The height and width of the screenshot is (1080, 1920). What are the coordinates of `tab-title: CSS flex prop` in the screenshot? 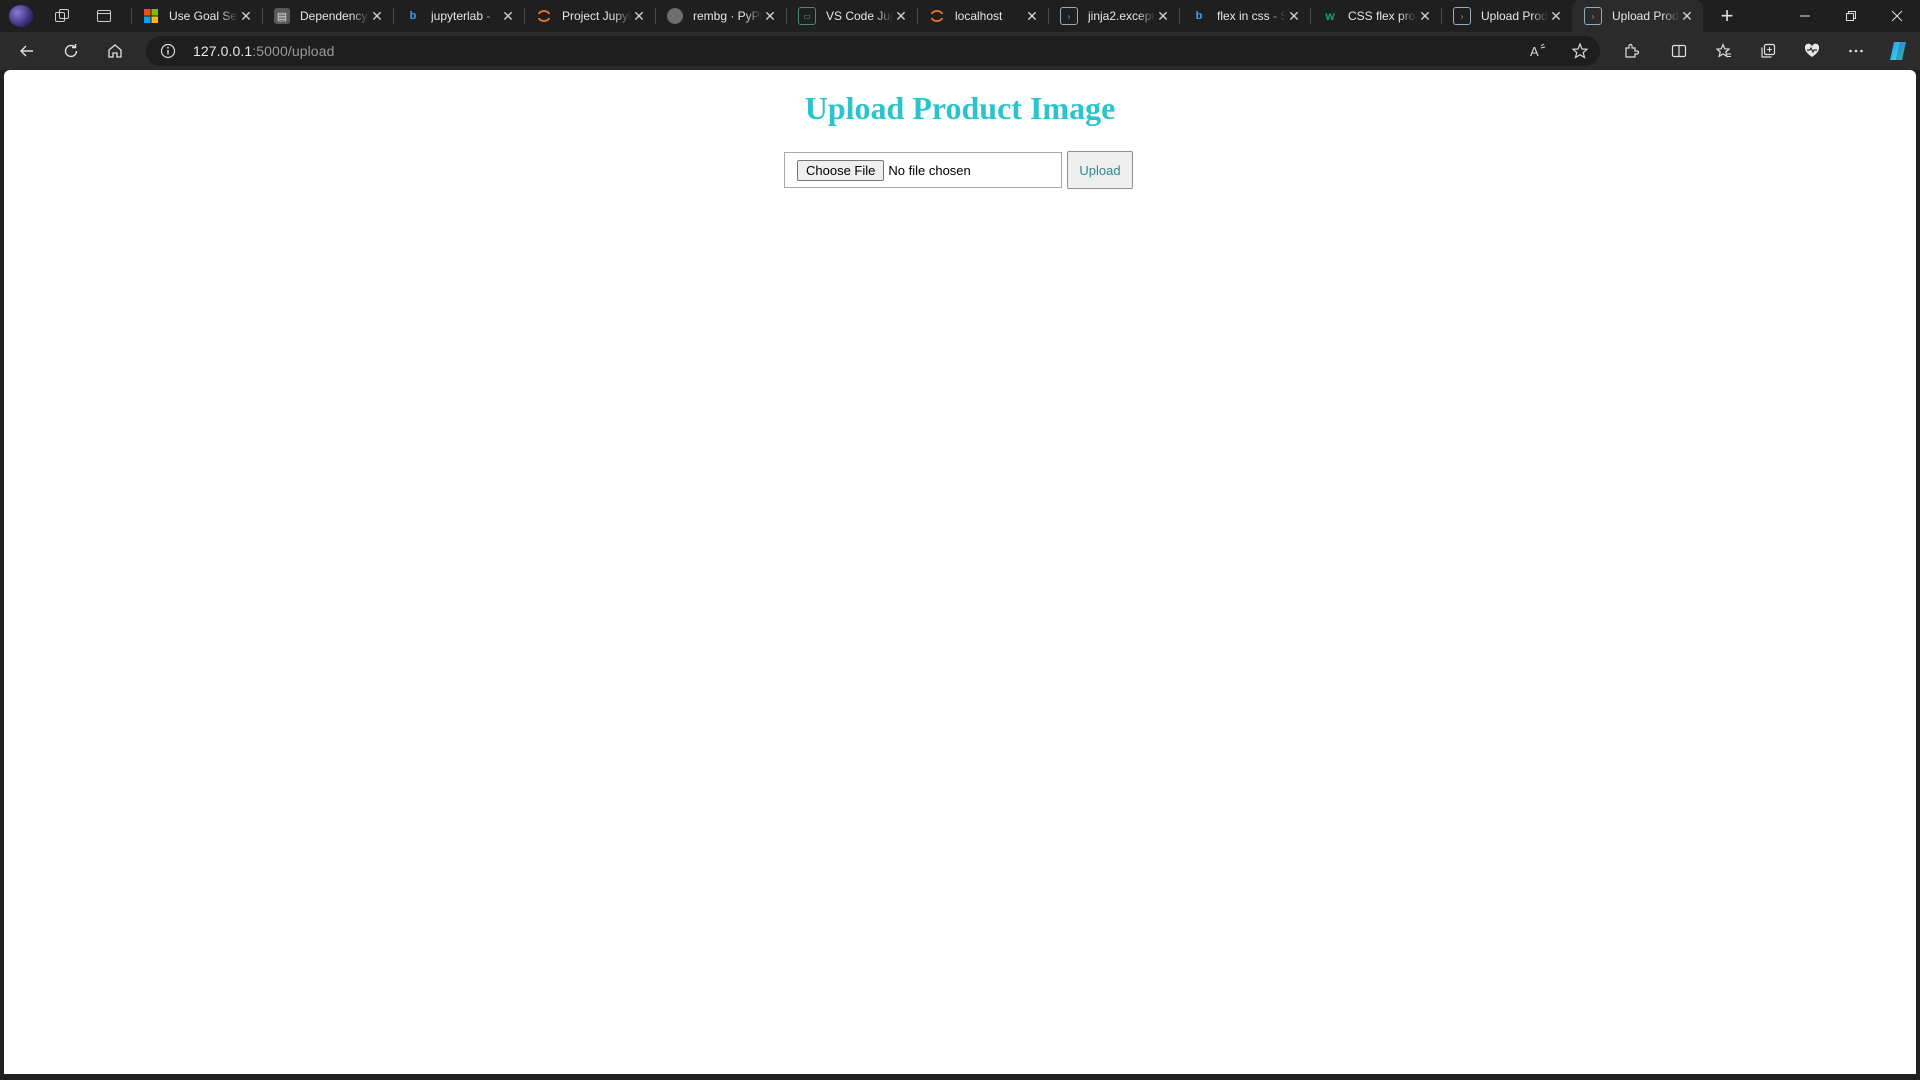 It's located at (1382, 16).